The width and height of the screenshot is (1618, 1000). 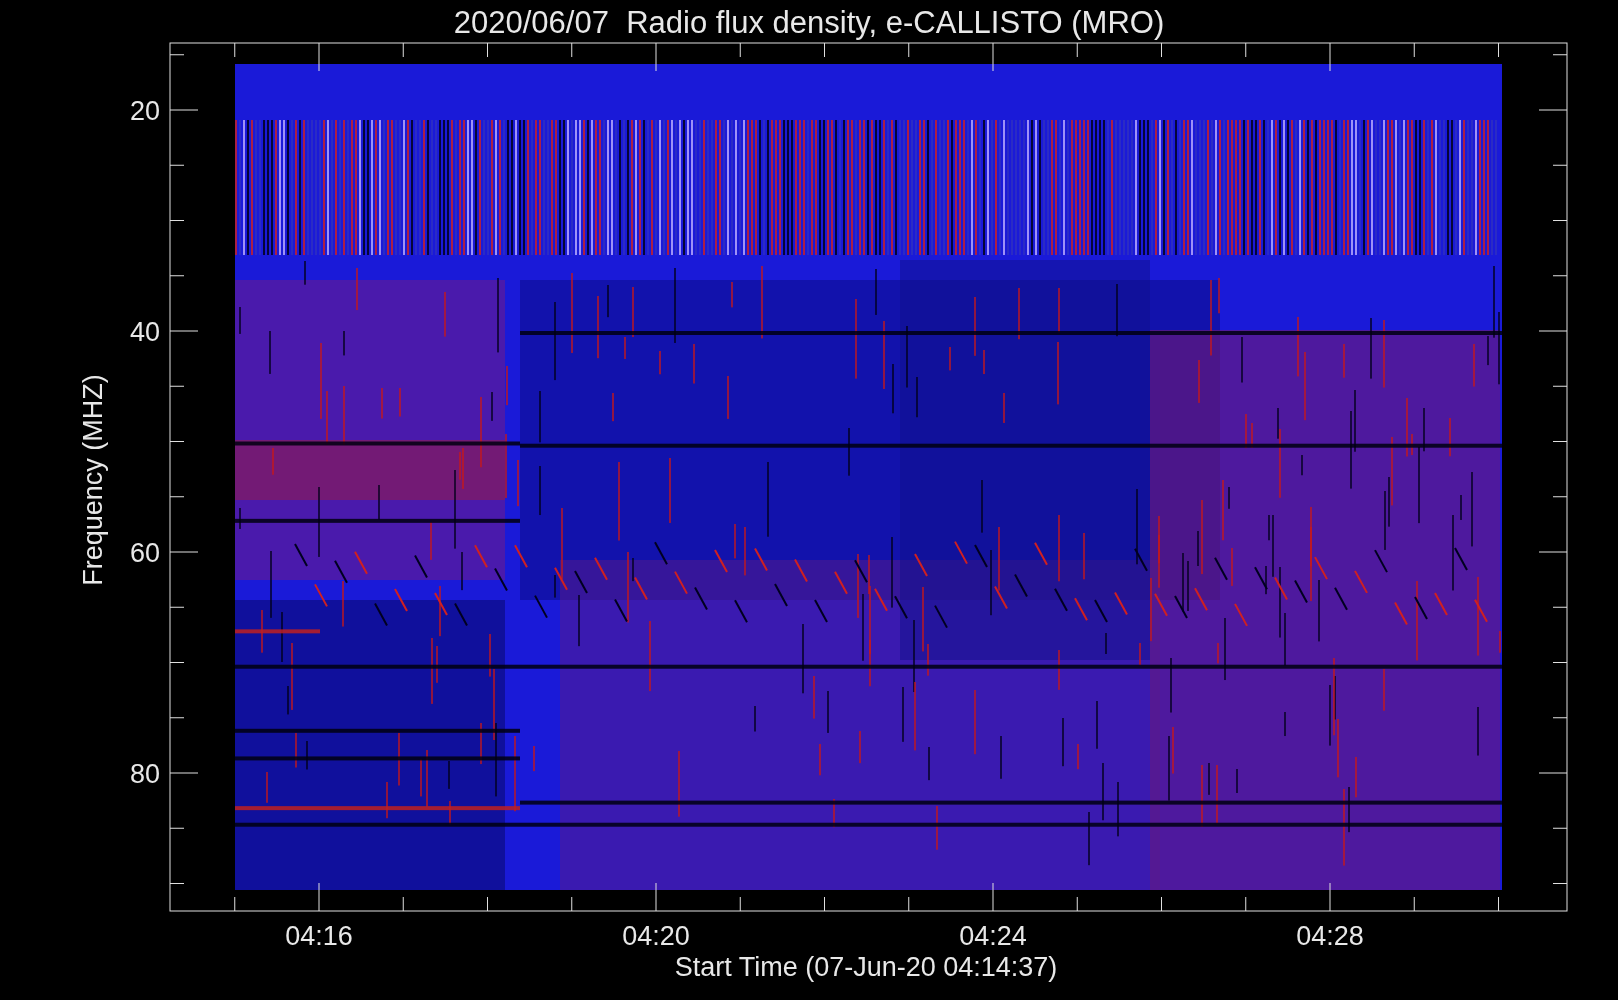 What do you see at coordinates (144, 111) in the screenshot?
I see `y-tick-label: 20` at bounding box center [144, 111].